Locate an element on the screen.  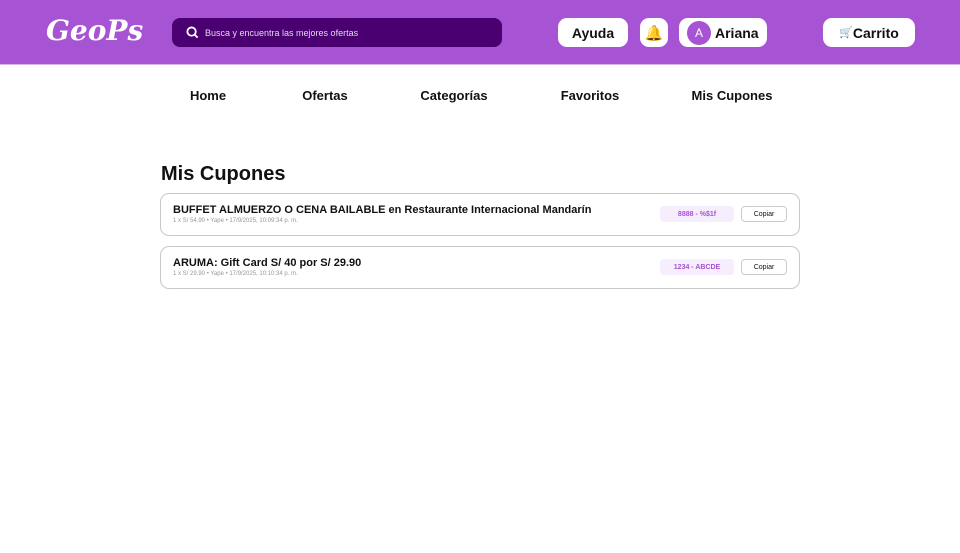
user-menu-button: A Ariana is located at coordinates (723, 32).